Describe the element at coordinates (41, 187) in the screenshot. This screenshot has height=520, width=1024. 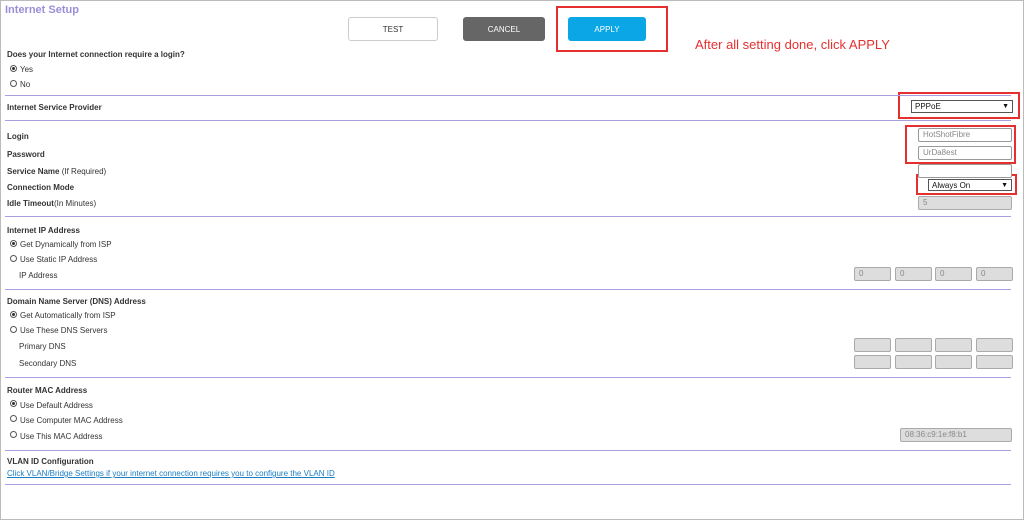
I see `connection-mode-label: Connection Mode` at that location.